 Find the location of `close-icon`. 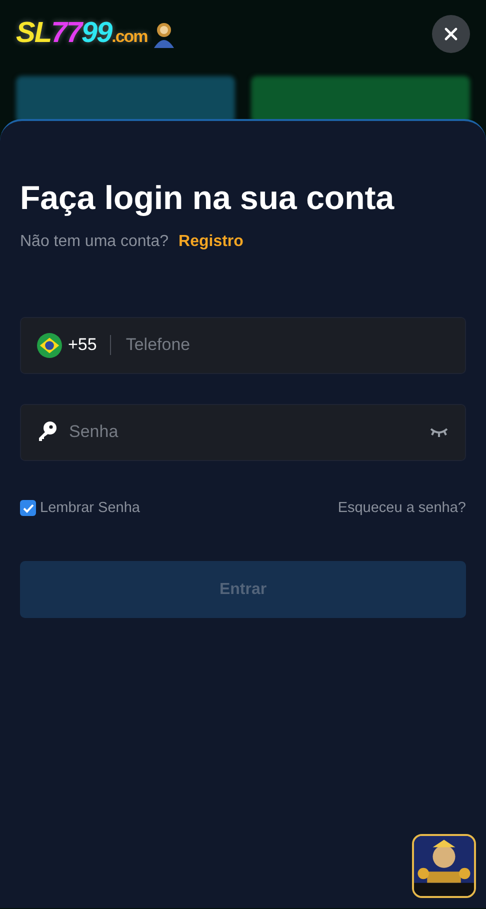

close-icon is located at coordinates (451, 33).